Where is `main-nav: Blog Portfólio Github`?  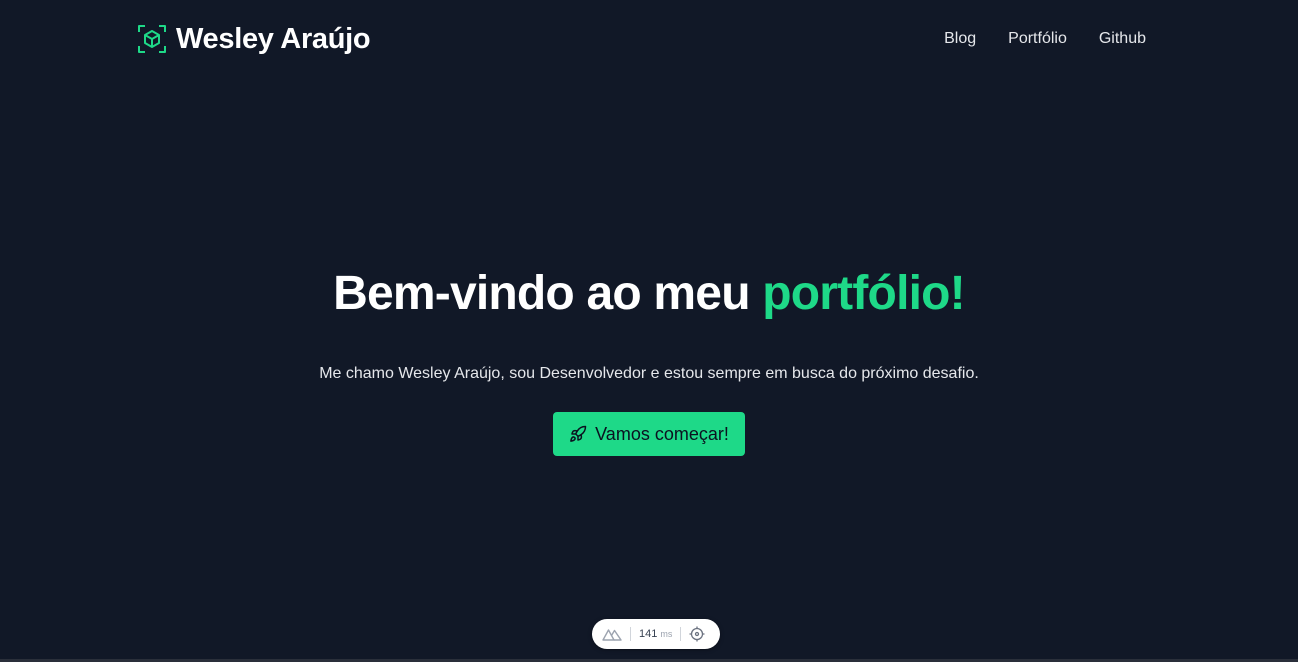
main-nav: Blog Portfólio Github is located at coordinates (1045, 39).